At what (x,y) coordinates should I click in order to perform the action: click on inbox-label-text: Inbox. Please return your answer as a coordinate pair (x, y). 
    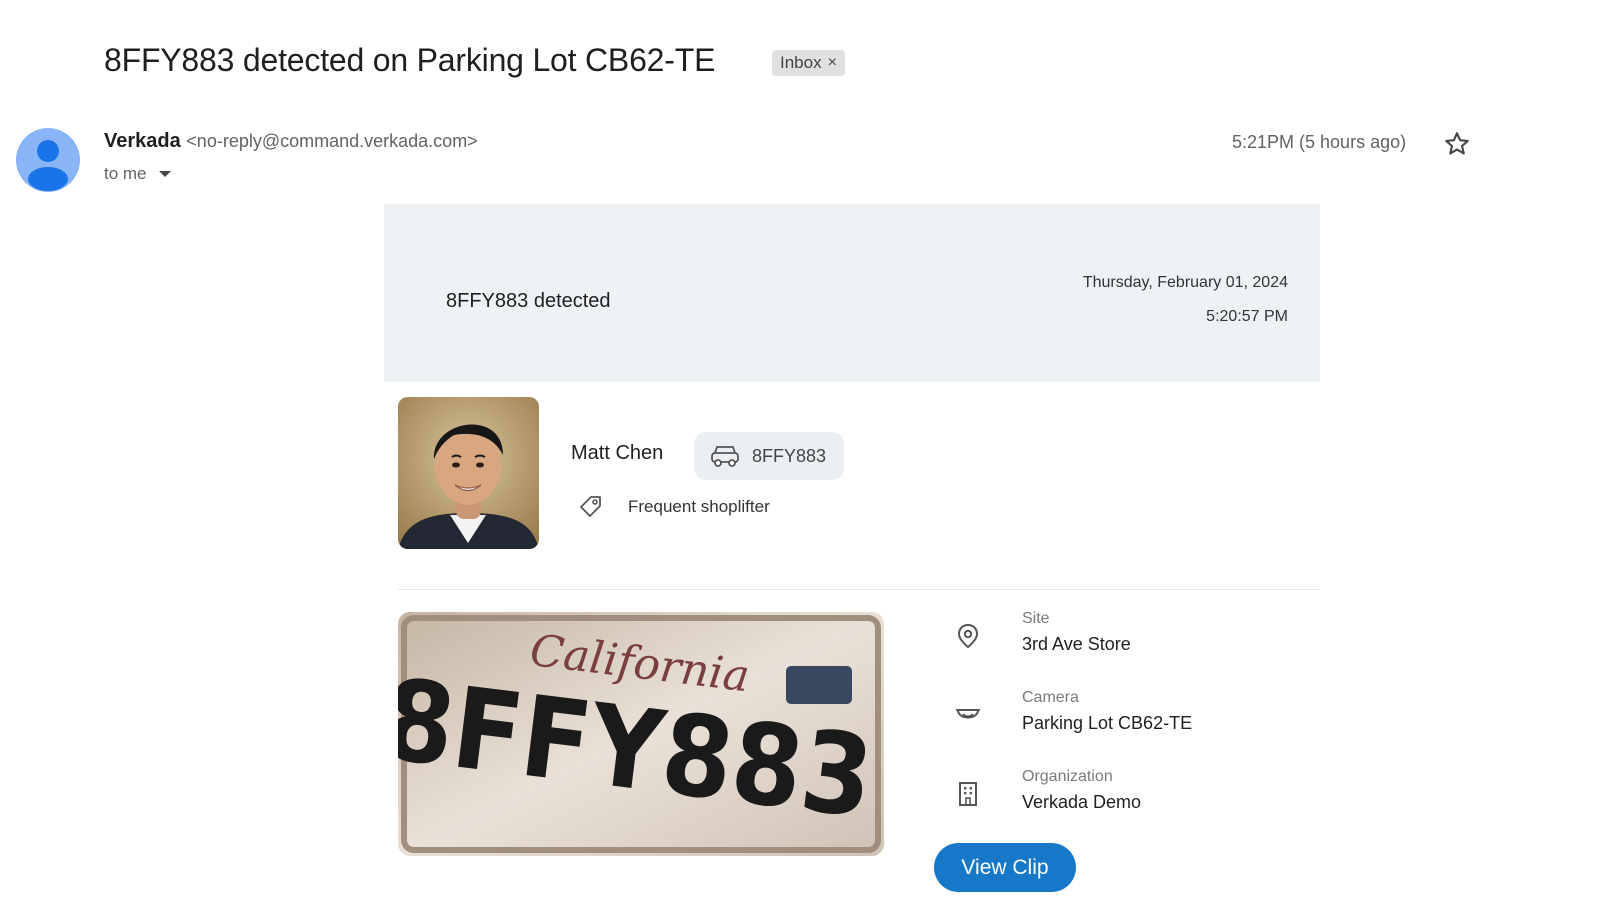
    Looking at the image, I should click on (801, 62).